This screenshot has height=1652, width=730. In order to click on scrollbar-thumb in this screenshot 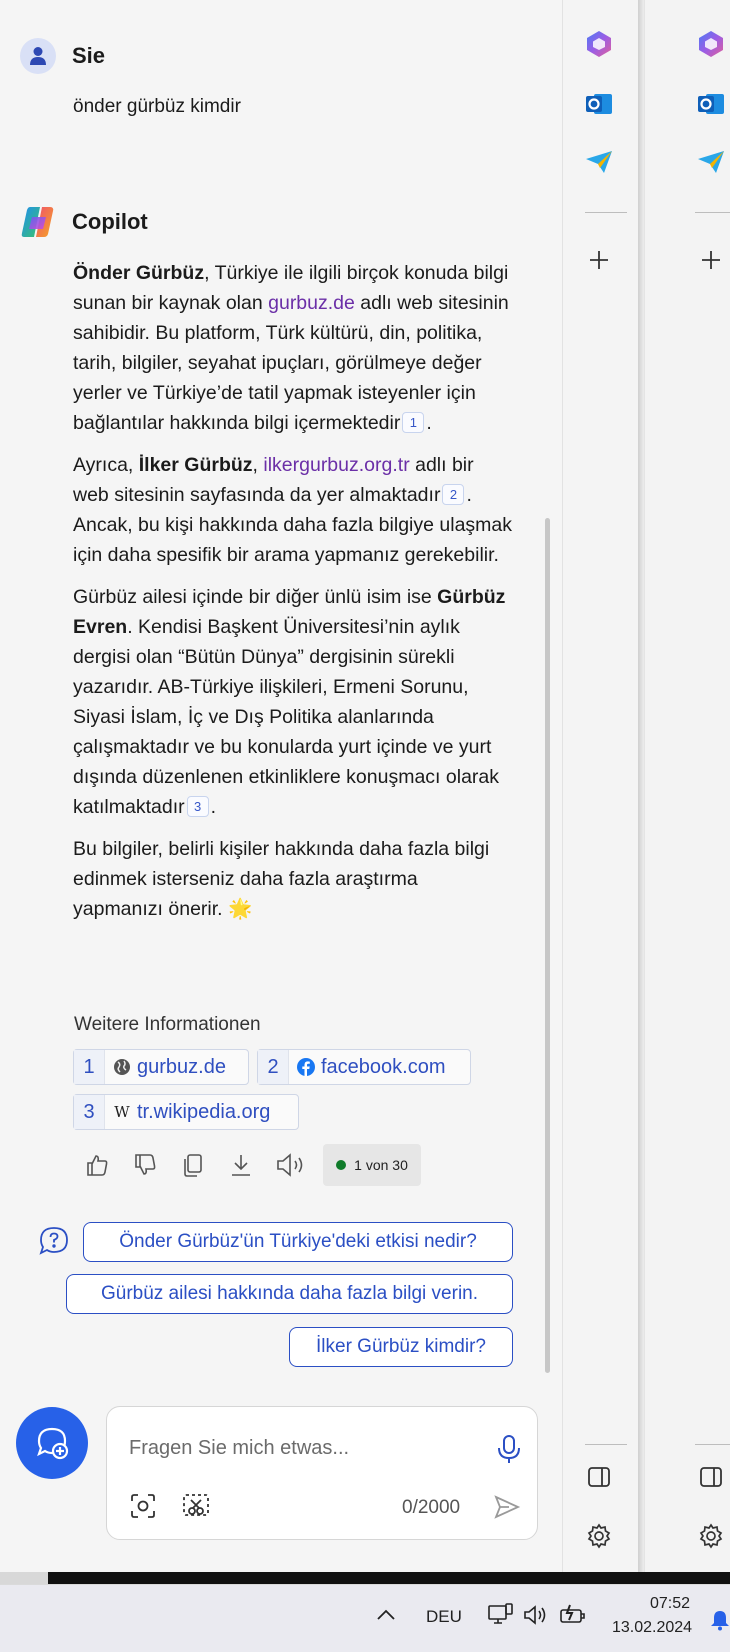, I will do `click(389, 1578)`.